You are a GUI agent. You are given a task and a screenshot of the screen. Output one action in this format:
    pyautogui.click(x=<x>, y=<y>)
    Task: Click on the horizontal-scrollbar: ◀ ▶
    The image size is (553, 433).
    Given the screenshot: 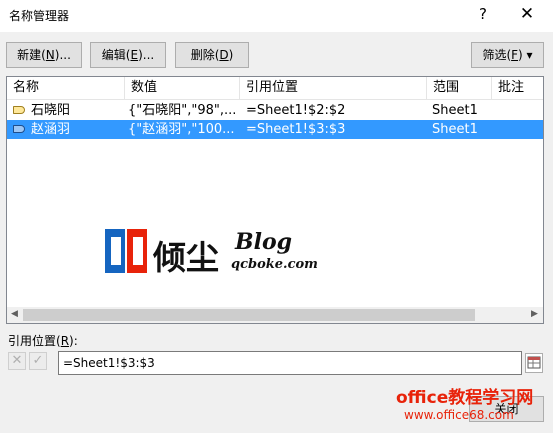 What is the action you would take?
    pyautogui.click(x=275, y=315)
    